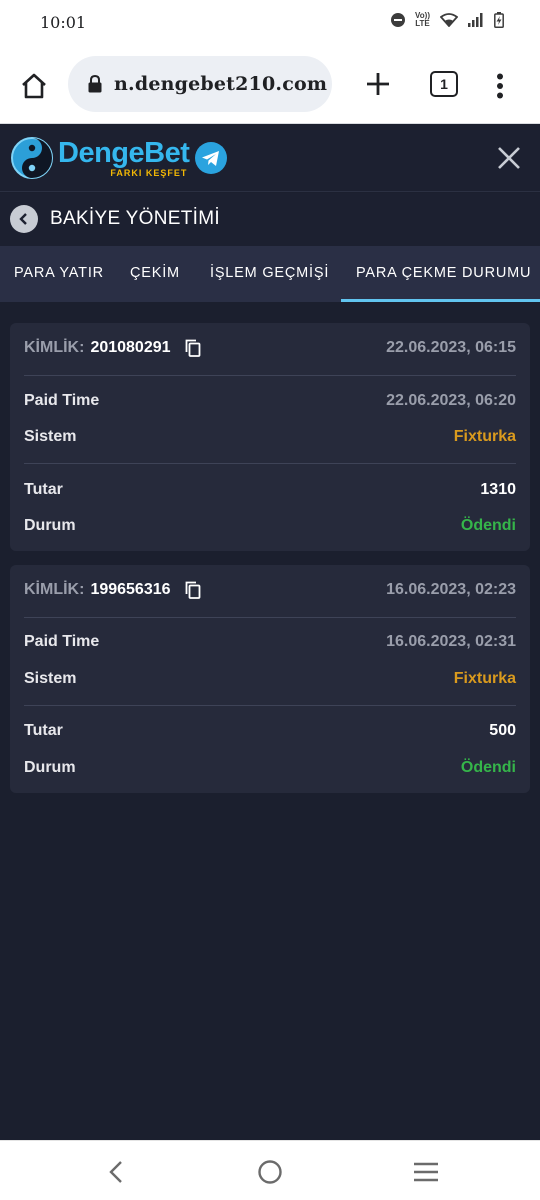 This screenshot has height=1200, width=540. I want to click on amount-value: 1310, so click(498, 489).